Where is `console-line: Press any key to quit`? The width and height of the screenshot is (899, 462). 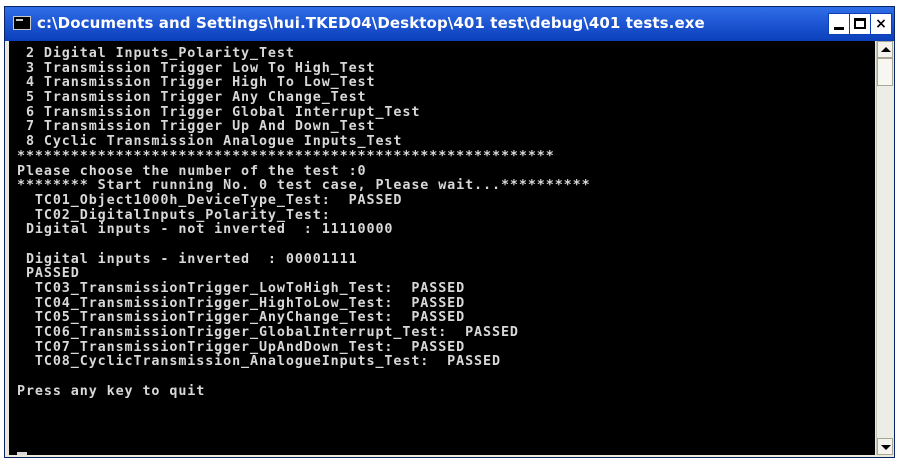
console-line: Press any key to quit is located at coordinates (111, 391).